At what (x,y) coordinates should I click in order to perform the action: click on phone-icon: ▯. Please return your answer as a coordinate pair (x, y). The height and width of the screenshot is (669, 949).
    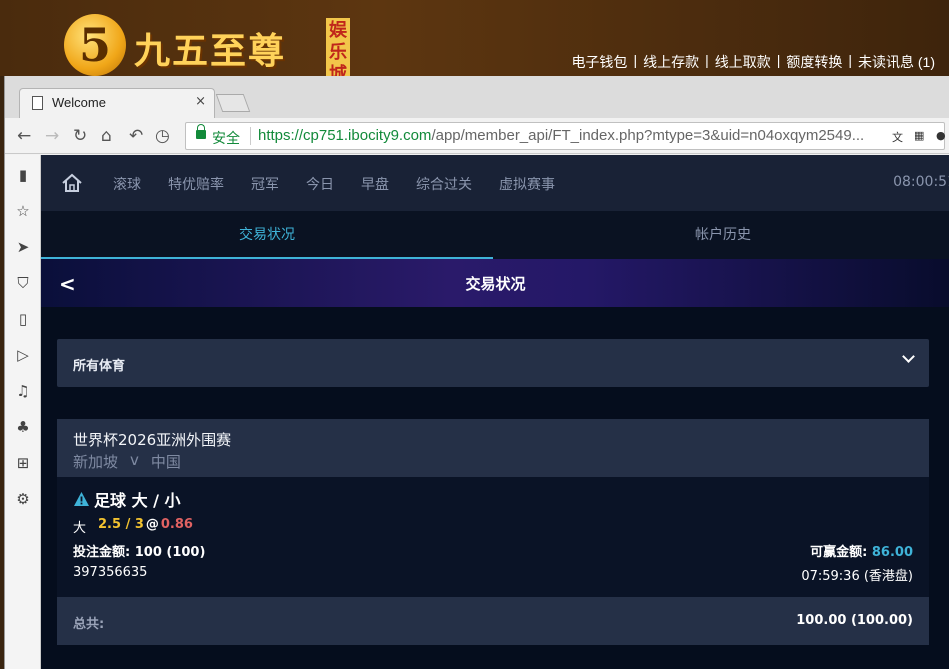
    Looking at the image, I should click on (23, 319).